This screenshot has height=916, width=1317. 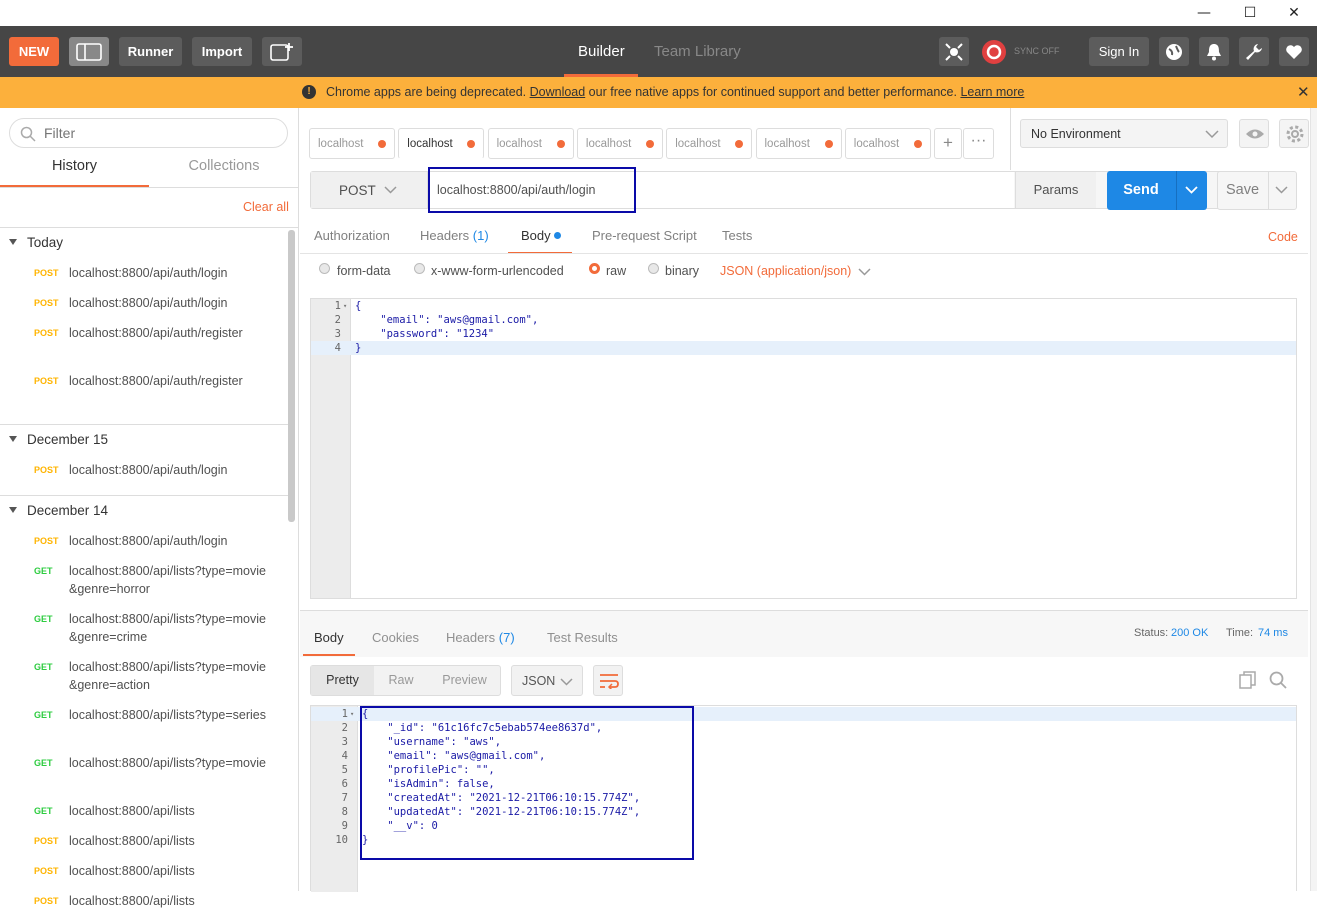 What do you see at coordinates (644, 235) in the screenshot?
I see `tab-pre-request-script: Pre-request Script` at bounding box center [644, 235].